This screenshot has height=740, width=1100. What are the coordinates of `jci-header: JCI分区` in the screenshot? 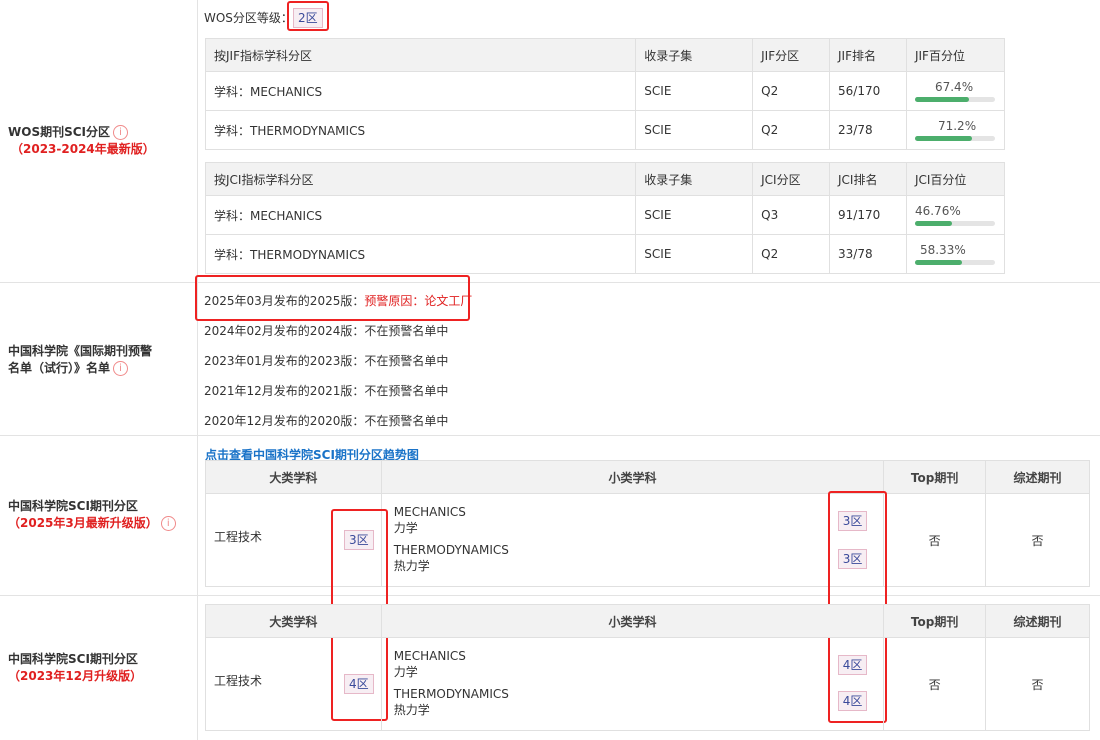 It's located at (791, 179).